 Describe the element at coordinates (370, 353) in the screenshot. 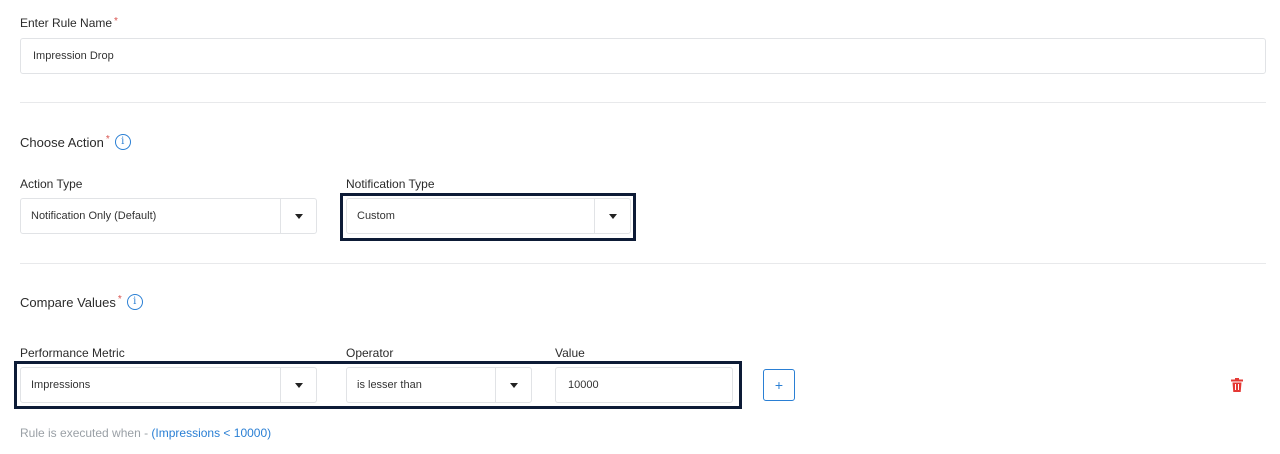

I see `operator-label: Operator` at that location.